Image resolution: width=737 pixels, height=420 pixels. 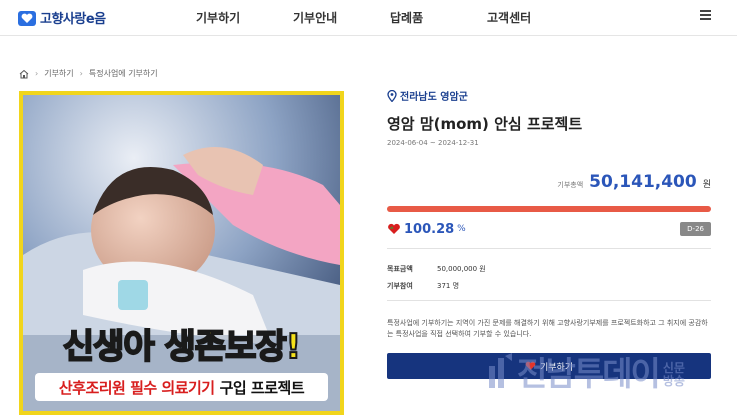 I want to click on participants-label: 기부참여, so click(x=400, y=286).